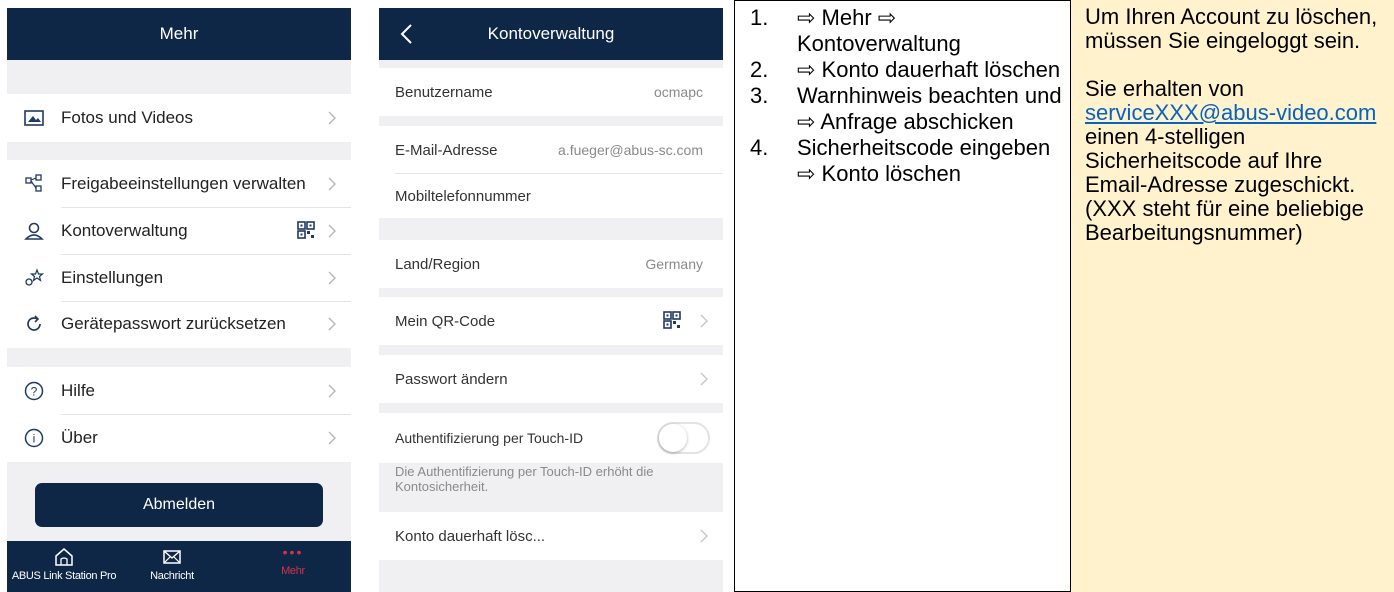 The width and height of the screenshot is (1394, 592). I want to click on tab-bar: ABUS Link Station Pro Nachricht ••• Mehr, so click(179, 566).